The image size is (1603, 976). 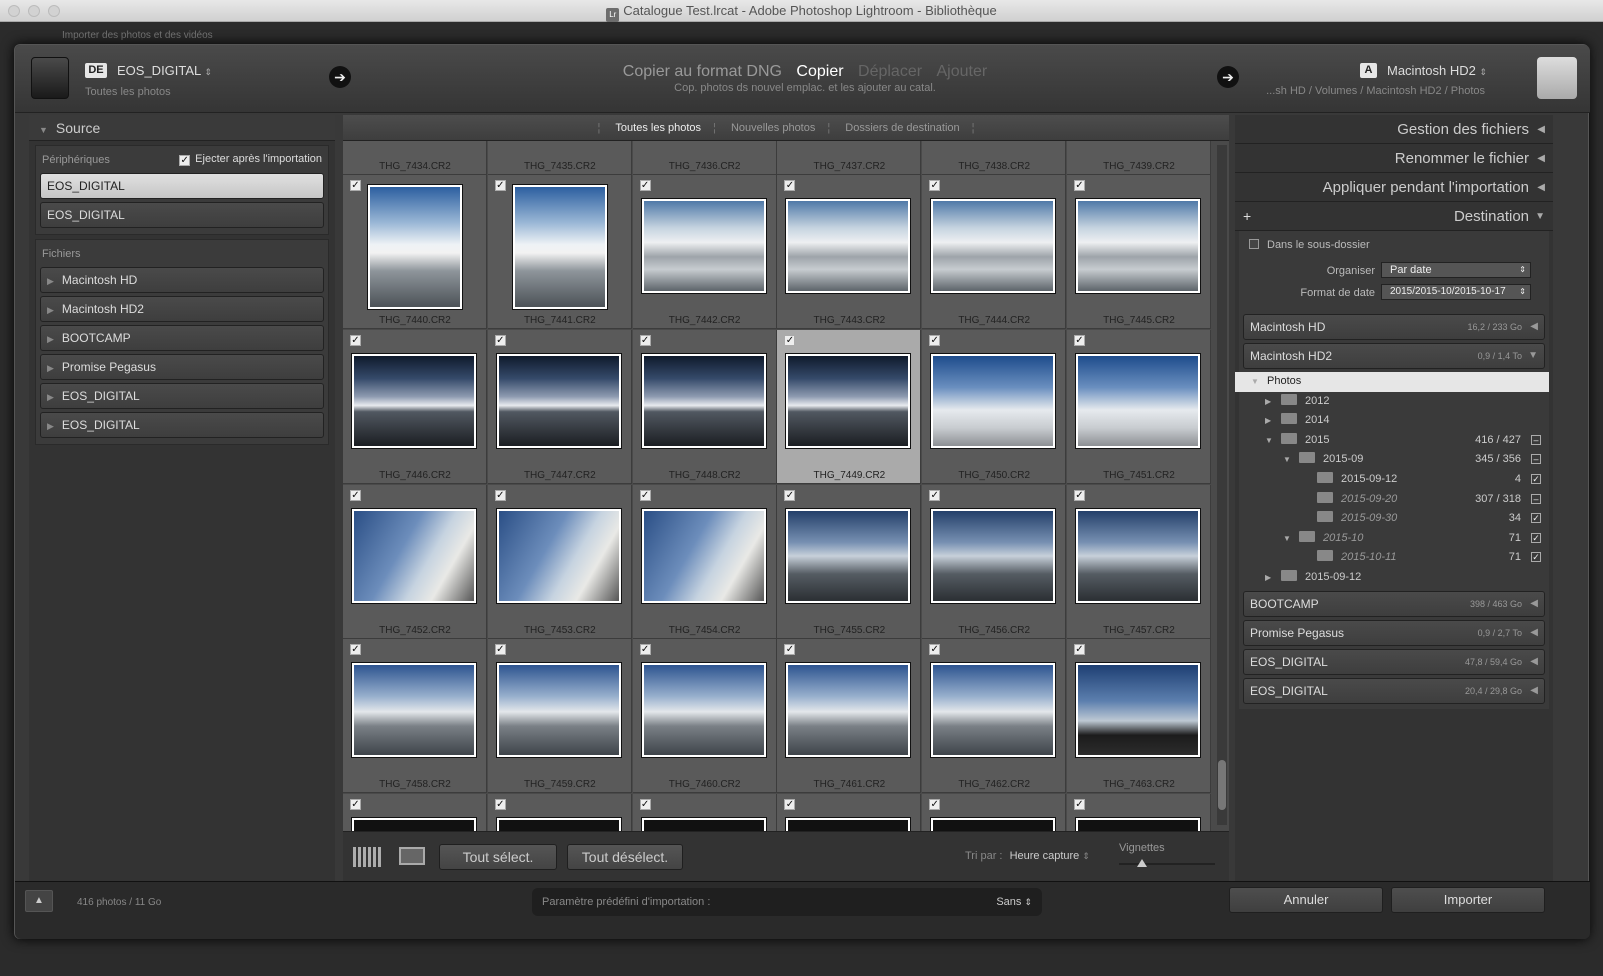 What do you see at coordinates (902, 128) in the screenshot?
I see `tab-destination-folders: Dossiers de destination` at bounding box center [902, 128].